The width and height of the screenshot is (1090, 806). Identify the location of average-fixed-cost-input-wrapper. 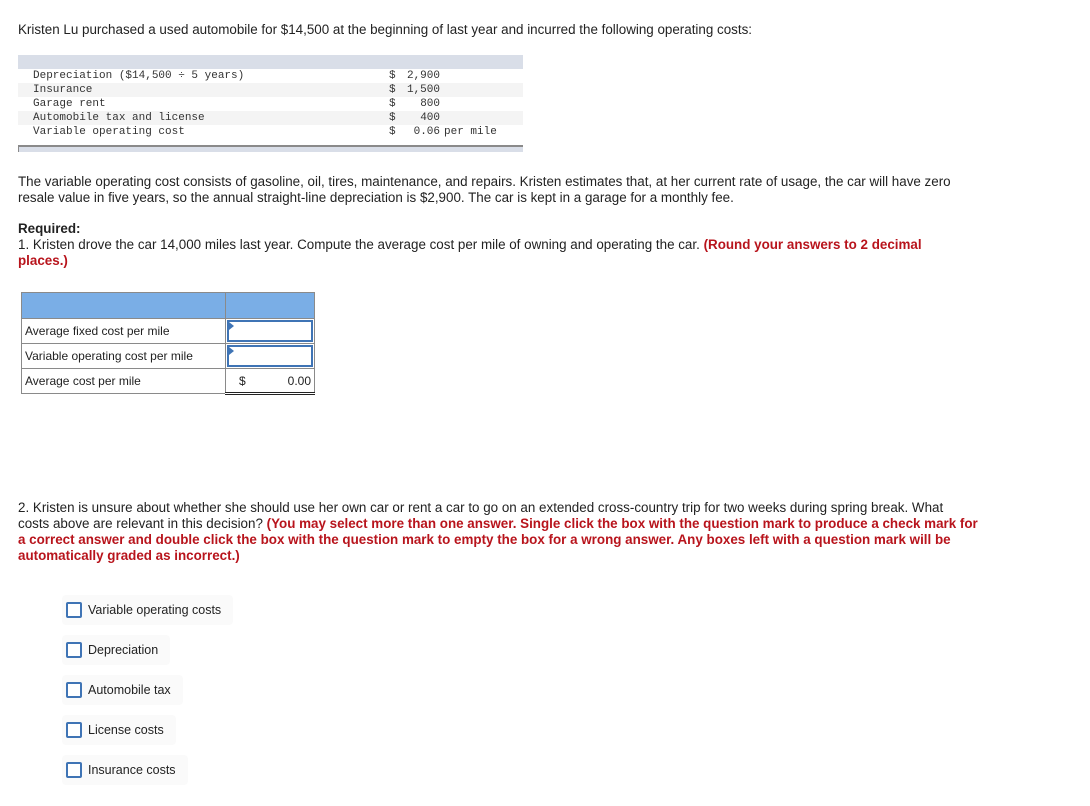
(270, 331).